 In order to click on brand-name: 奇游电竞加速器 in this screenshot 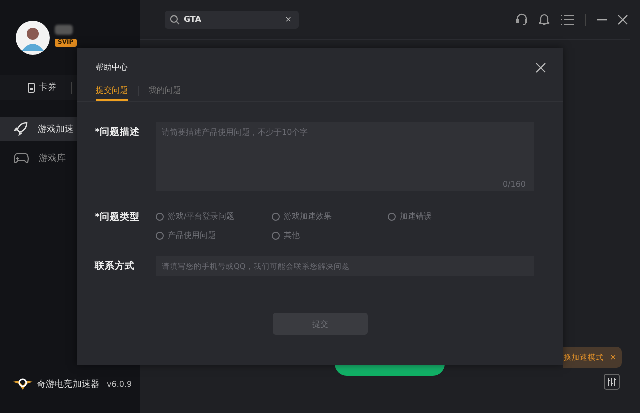, I will do `click(68, 384)`.